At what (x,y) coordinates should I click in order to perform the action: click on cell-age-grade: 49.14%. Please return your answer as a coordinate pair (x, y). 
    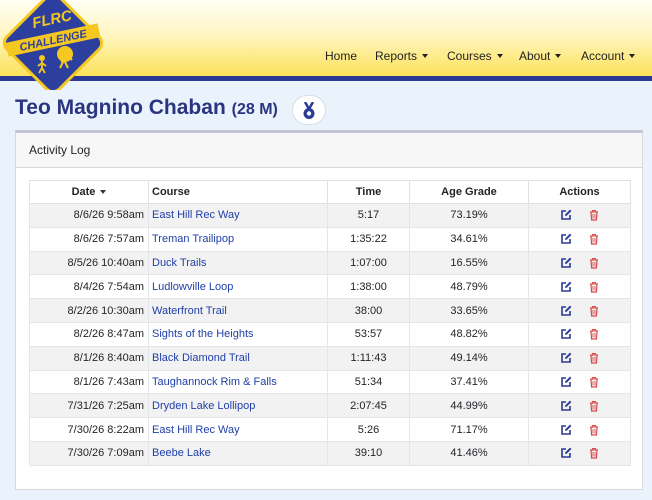
    Looking at the image, I should click on (469, 358).